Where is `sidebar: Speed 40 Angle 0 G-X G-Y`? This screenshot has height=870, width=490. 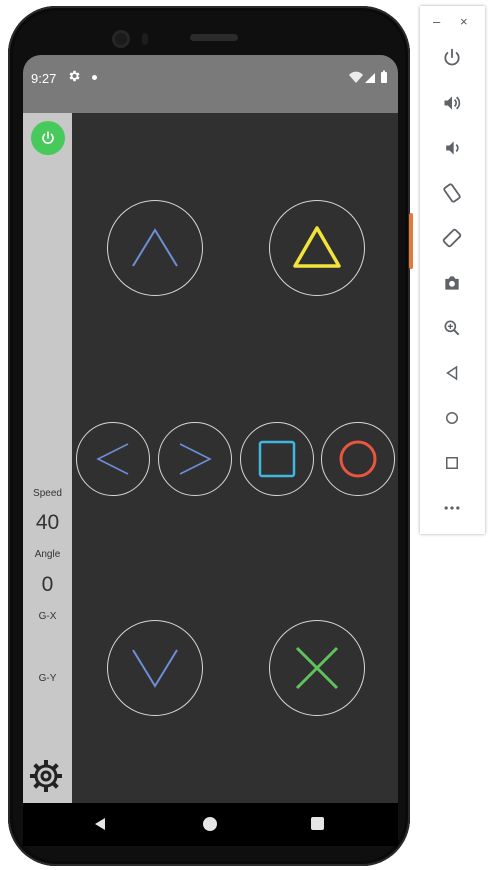 sidebar: Speed 40 Angle 0 G-X G-Y is located at coordinates (47, 458).